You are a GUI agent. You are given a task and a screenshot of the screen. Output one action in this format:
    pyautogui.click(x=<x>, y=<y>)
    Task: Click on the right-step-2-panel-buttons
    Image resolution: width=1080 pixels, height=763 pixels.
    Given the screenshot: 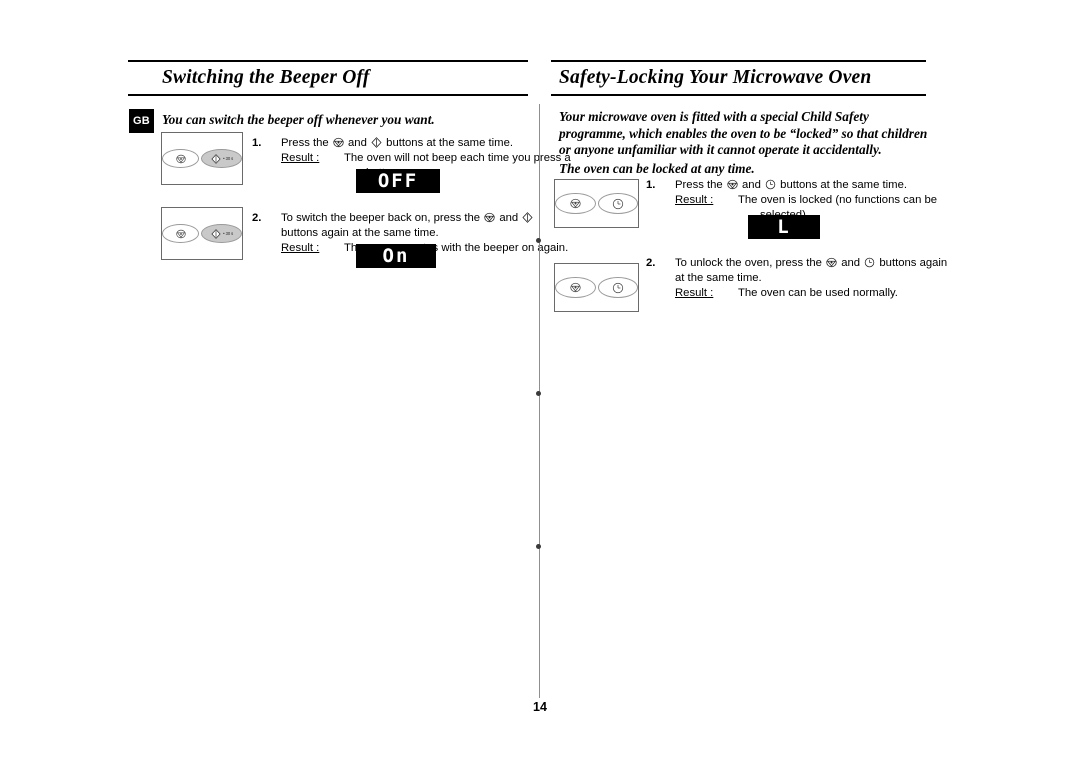 What is the action you would take?
    pyautogui.click(x=596, y=287)
    